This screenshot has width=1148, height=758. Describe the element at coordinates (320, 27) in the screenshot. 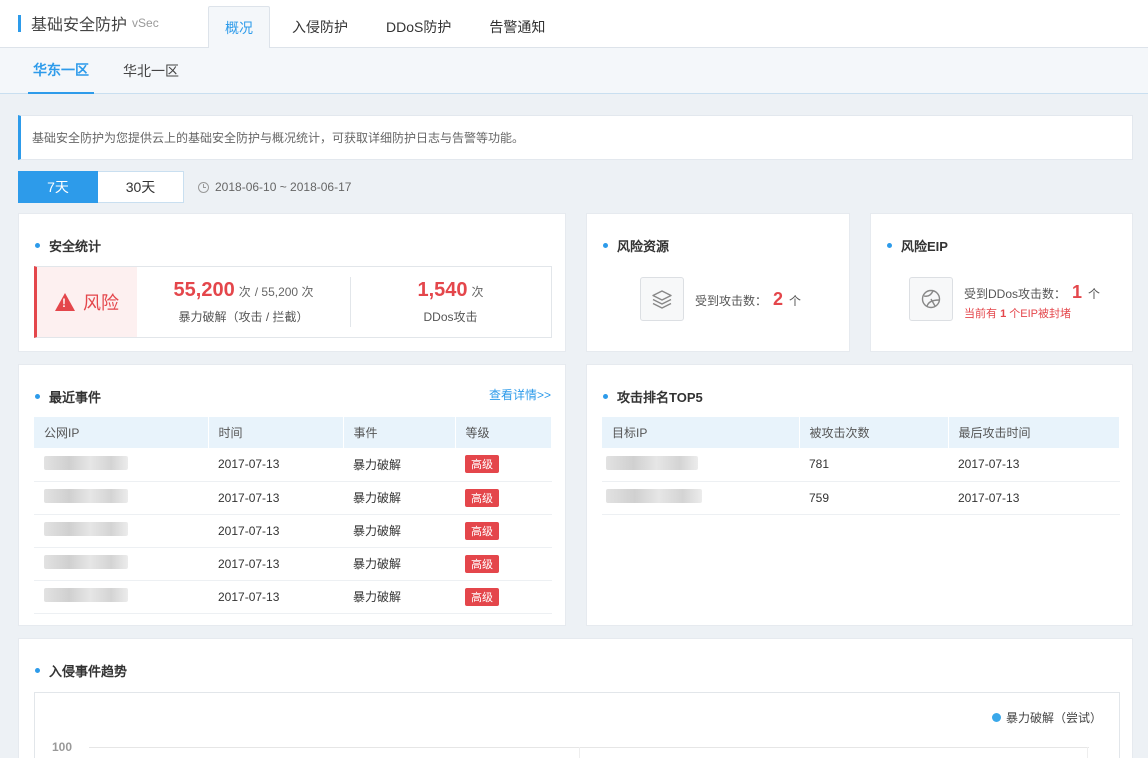

I see `tab-intrusion: 入侵防护` at that location.